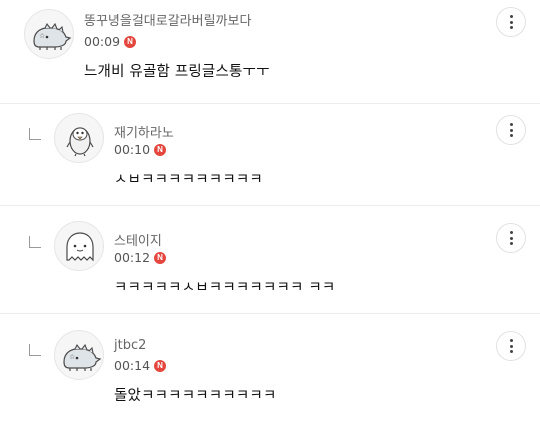  I want to click on comment-time: 00:09, so click(102, 41).